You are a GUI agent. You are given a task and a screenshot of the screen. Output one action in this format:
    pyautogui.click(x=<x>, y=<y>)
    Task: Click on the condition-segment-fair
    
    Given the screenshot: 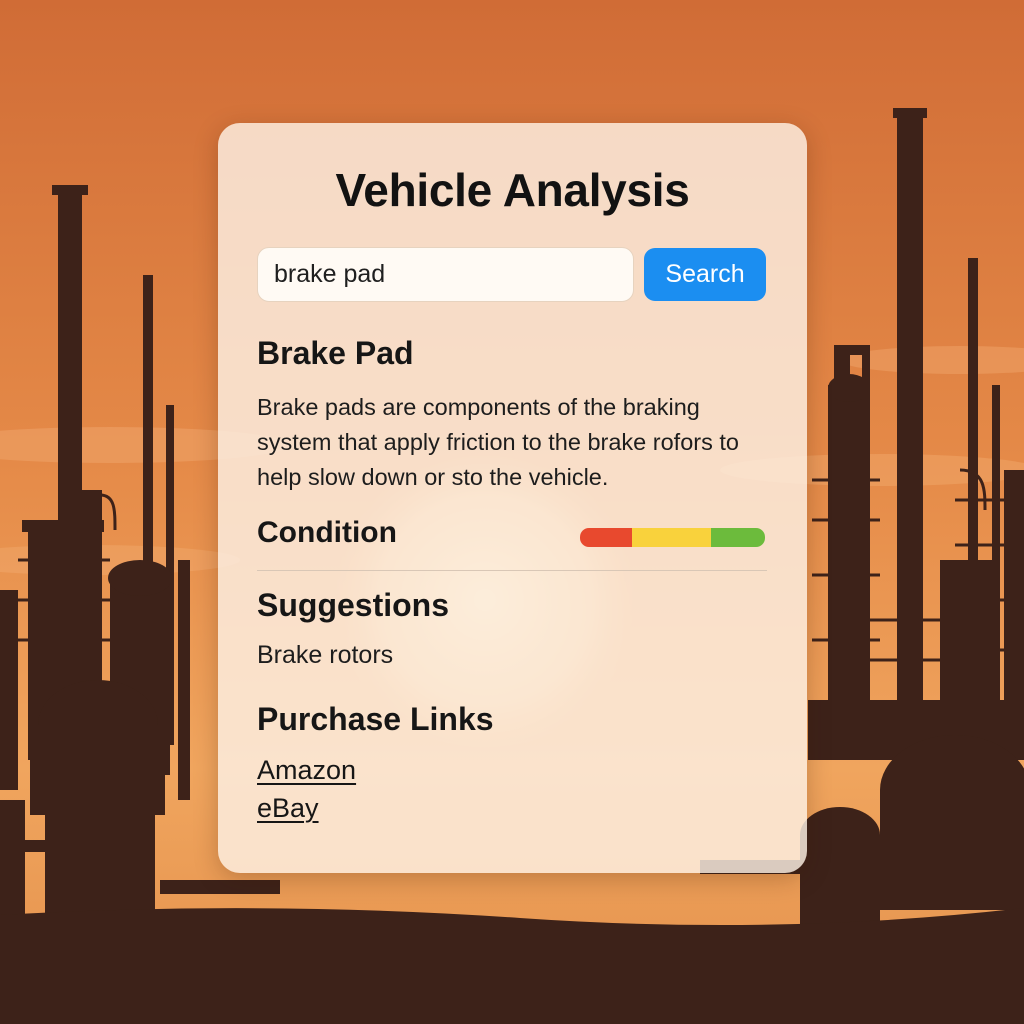 What is the action you would take?
    pyautogui.click(x=671, y=537)
    